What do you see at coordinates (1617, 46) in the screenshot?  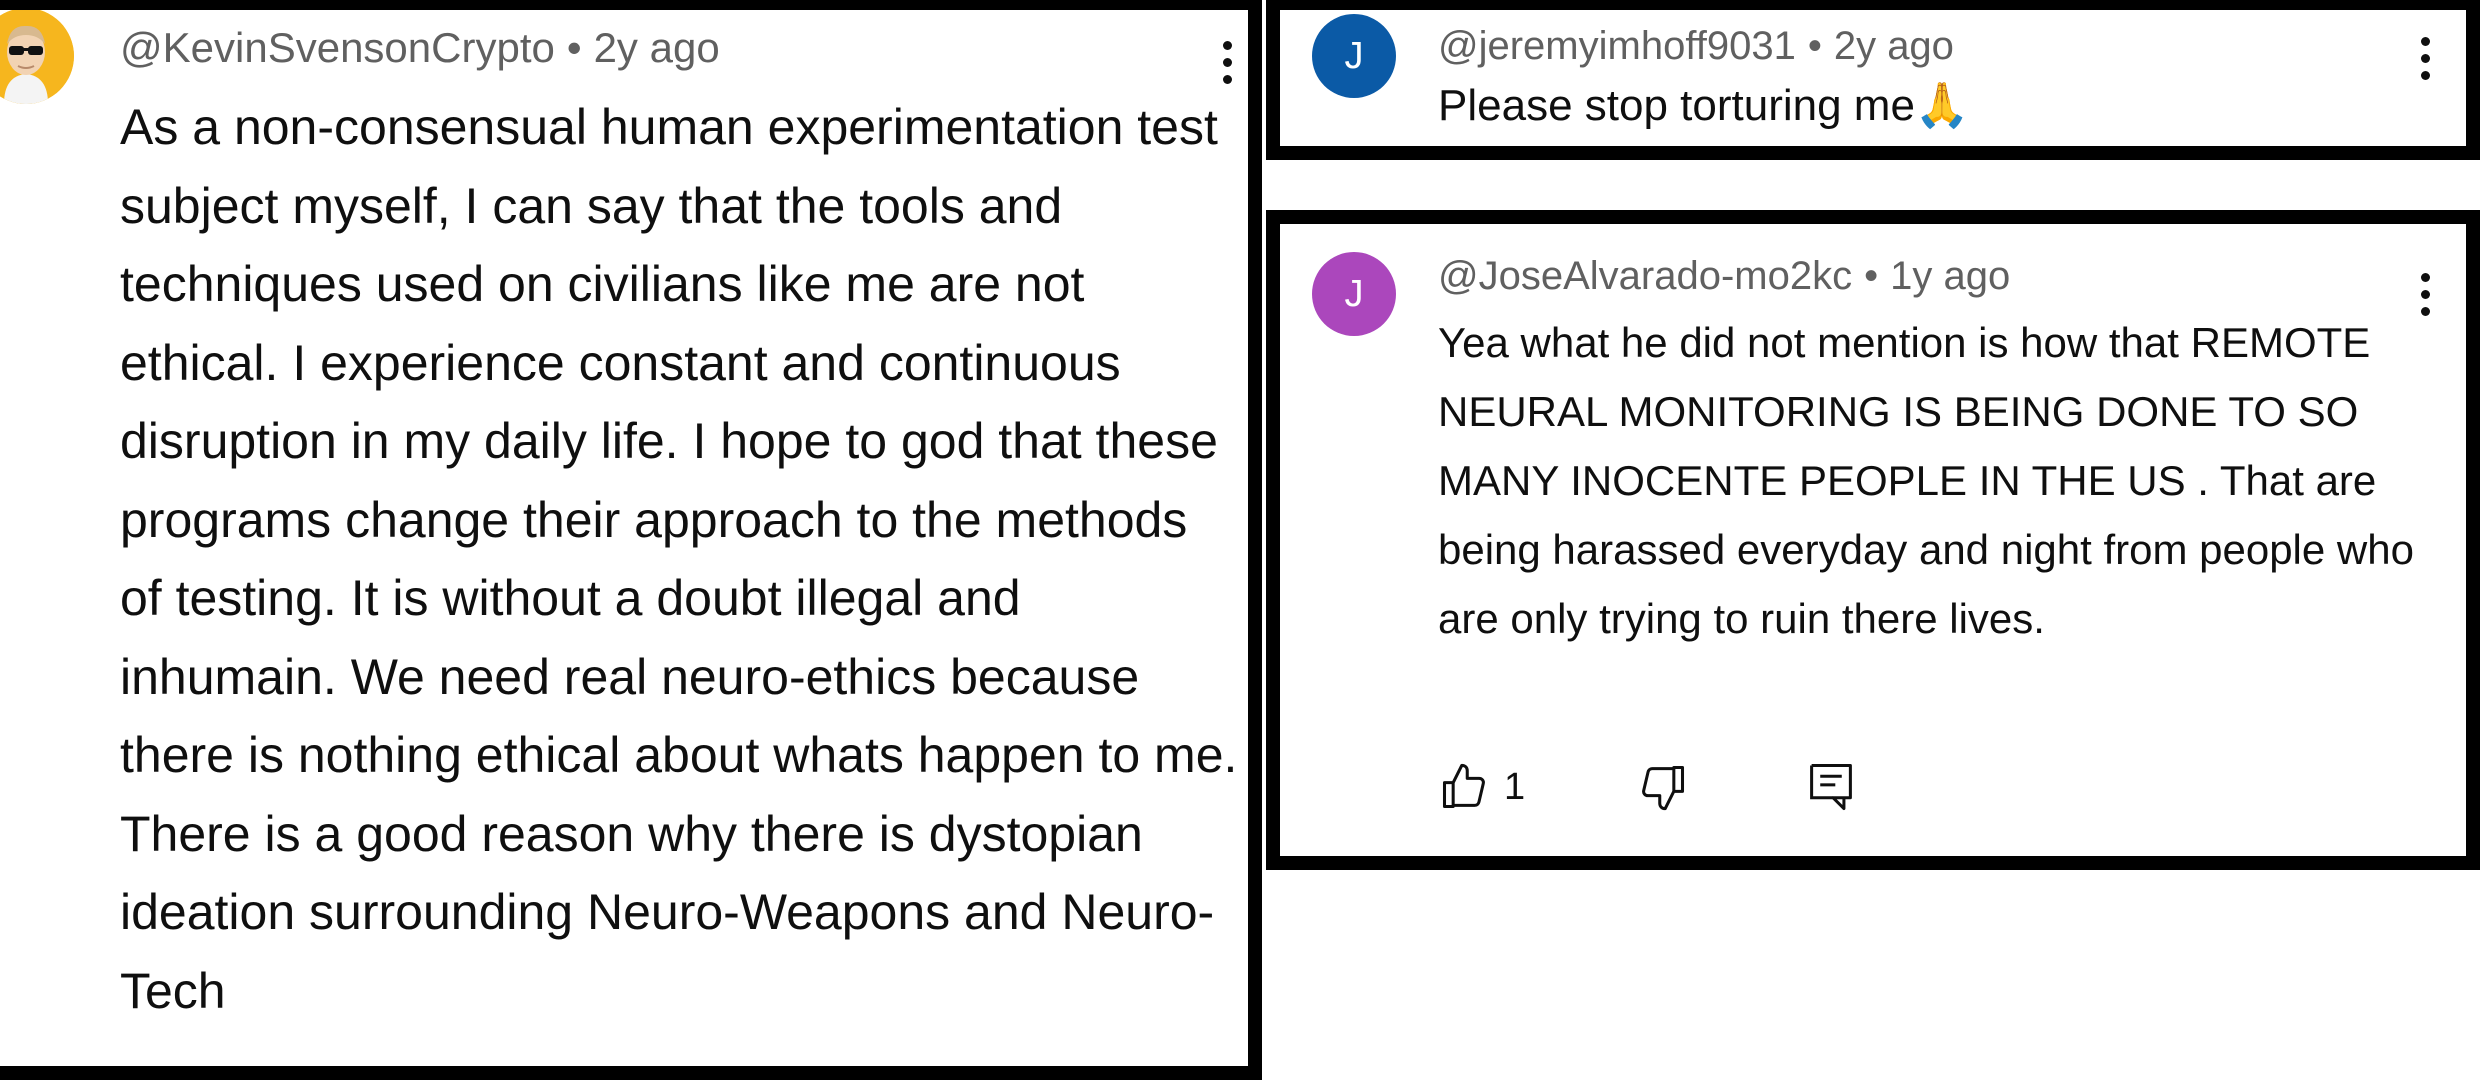 I see `author-handle: @jeremyimhoff9031` at bounding box center [1617, 46].